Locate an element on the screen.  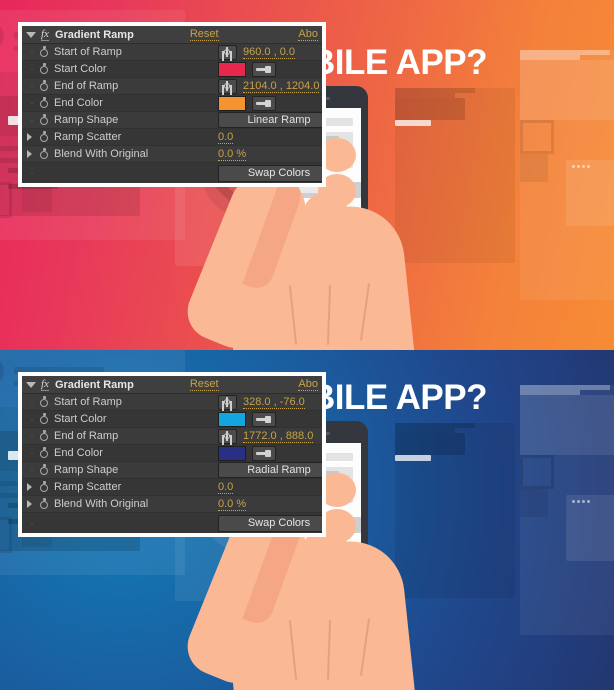
dropdown-value: Radial Ramp is located at coordinates (279, 470).